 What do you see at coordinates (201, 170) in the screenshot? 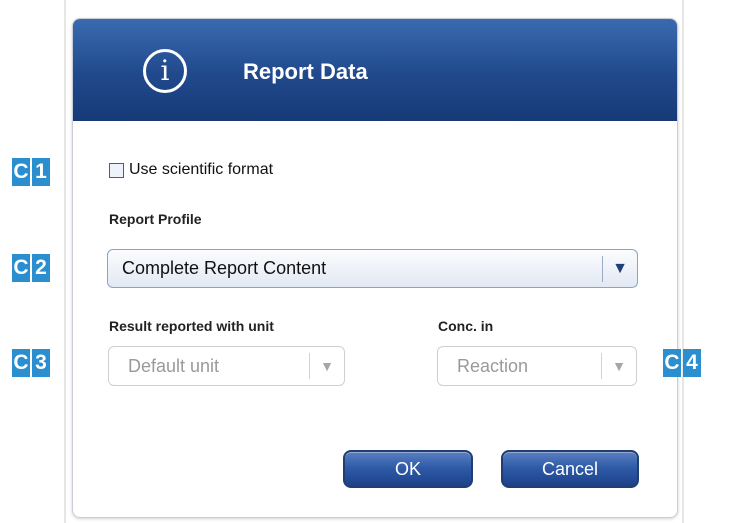
I see `scientific-format-label: Use scientific format` at bounding box center [201, 170].